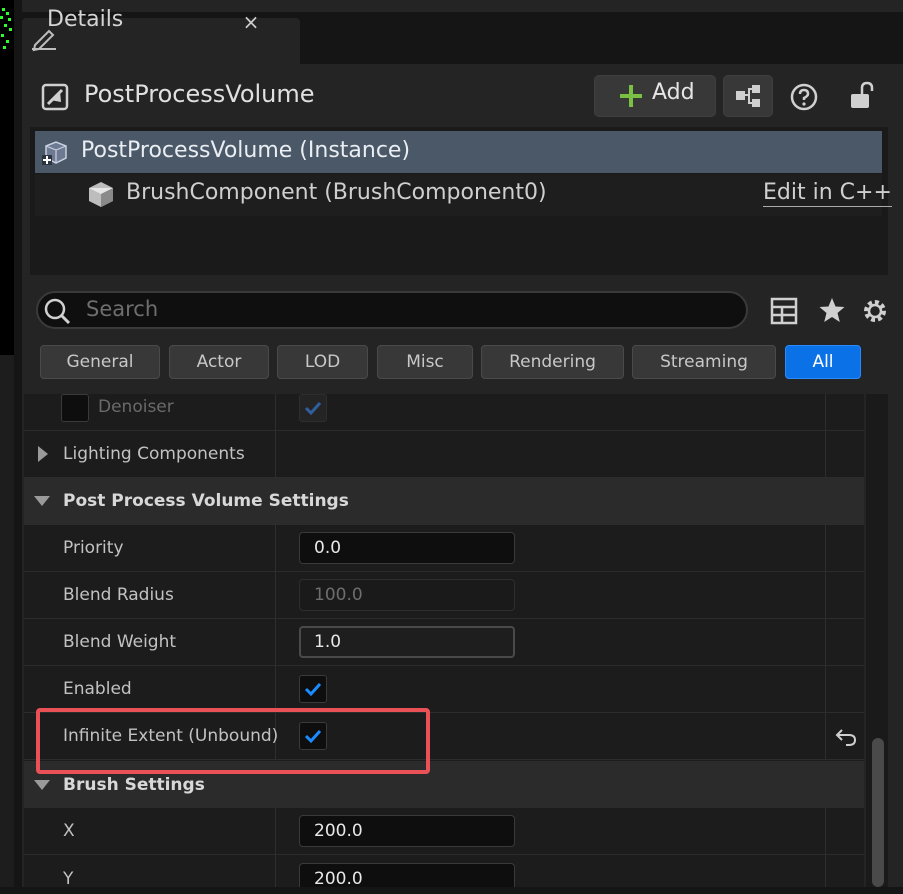  What do you see at coordinates (68, 879) in the screenshot?
I see `y-label: Y` at bounding box center [68, 879].